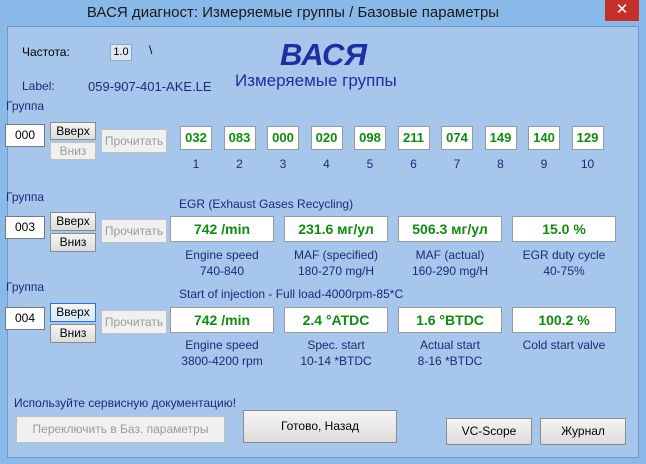 The image size is (646, 464). What do you see at coordinates (25, 318) in the screenshot?
I see `group-number-input: 004` at bounding box center [25, 318].